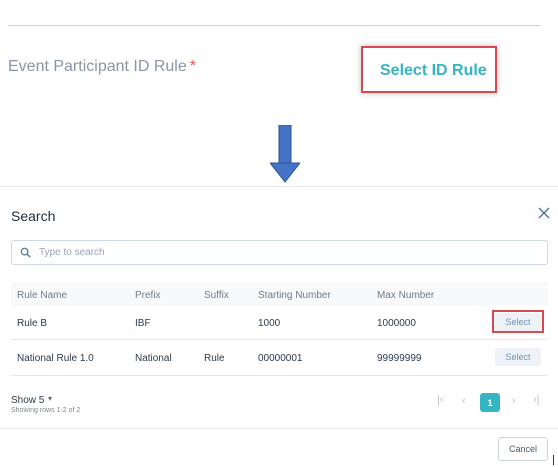 Image resolution: width=558 pixels, height=467 pixels. What do you see at coordinates (50, 398) in the screenshot?
I see `caret-down-icon: ▾` at bounding box center [50, 398].